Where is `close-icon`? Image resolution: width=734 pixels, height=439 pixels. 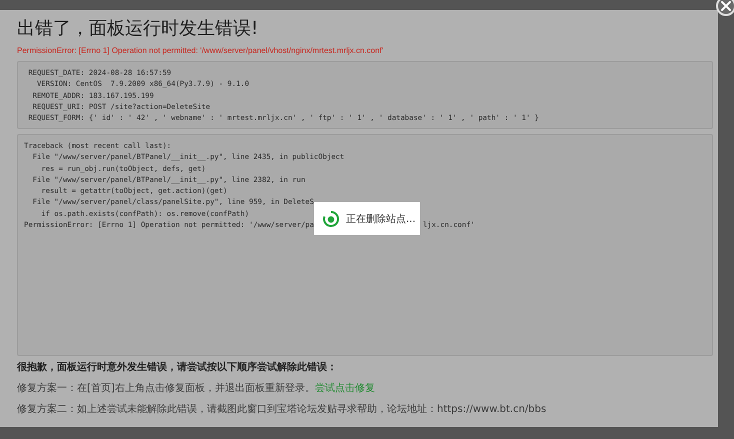
close-icon is located at coordinates (726, 6).